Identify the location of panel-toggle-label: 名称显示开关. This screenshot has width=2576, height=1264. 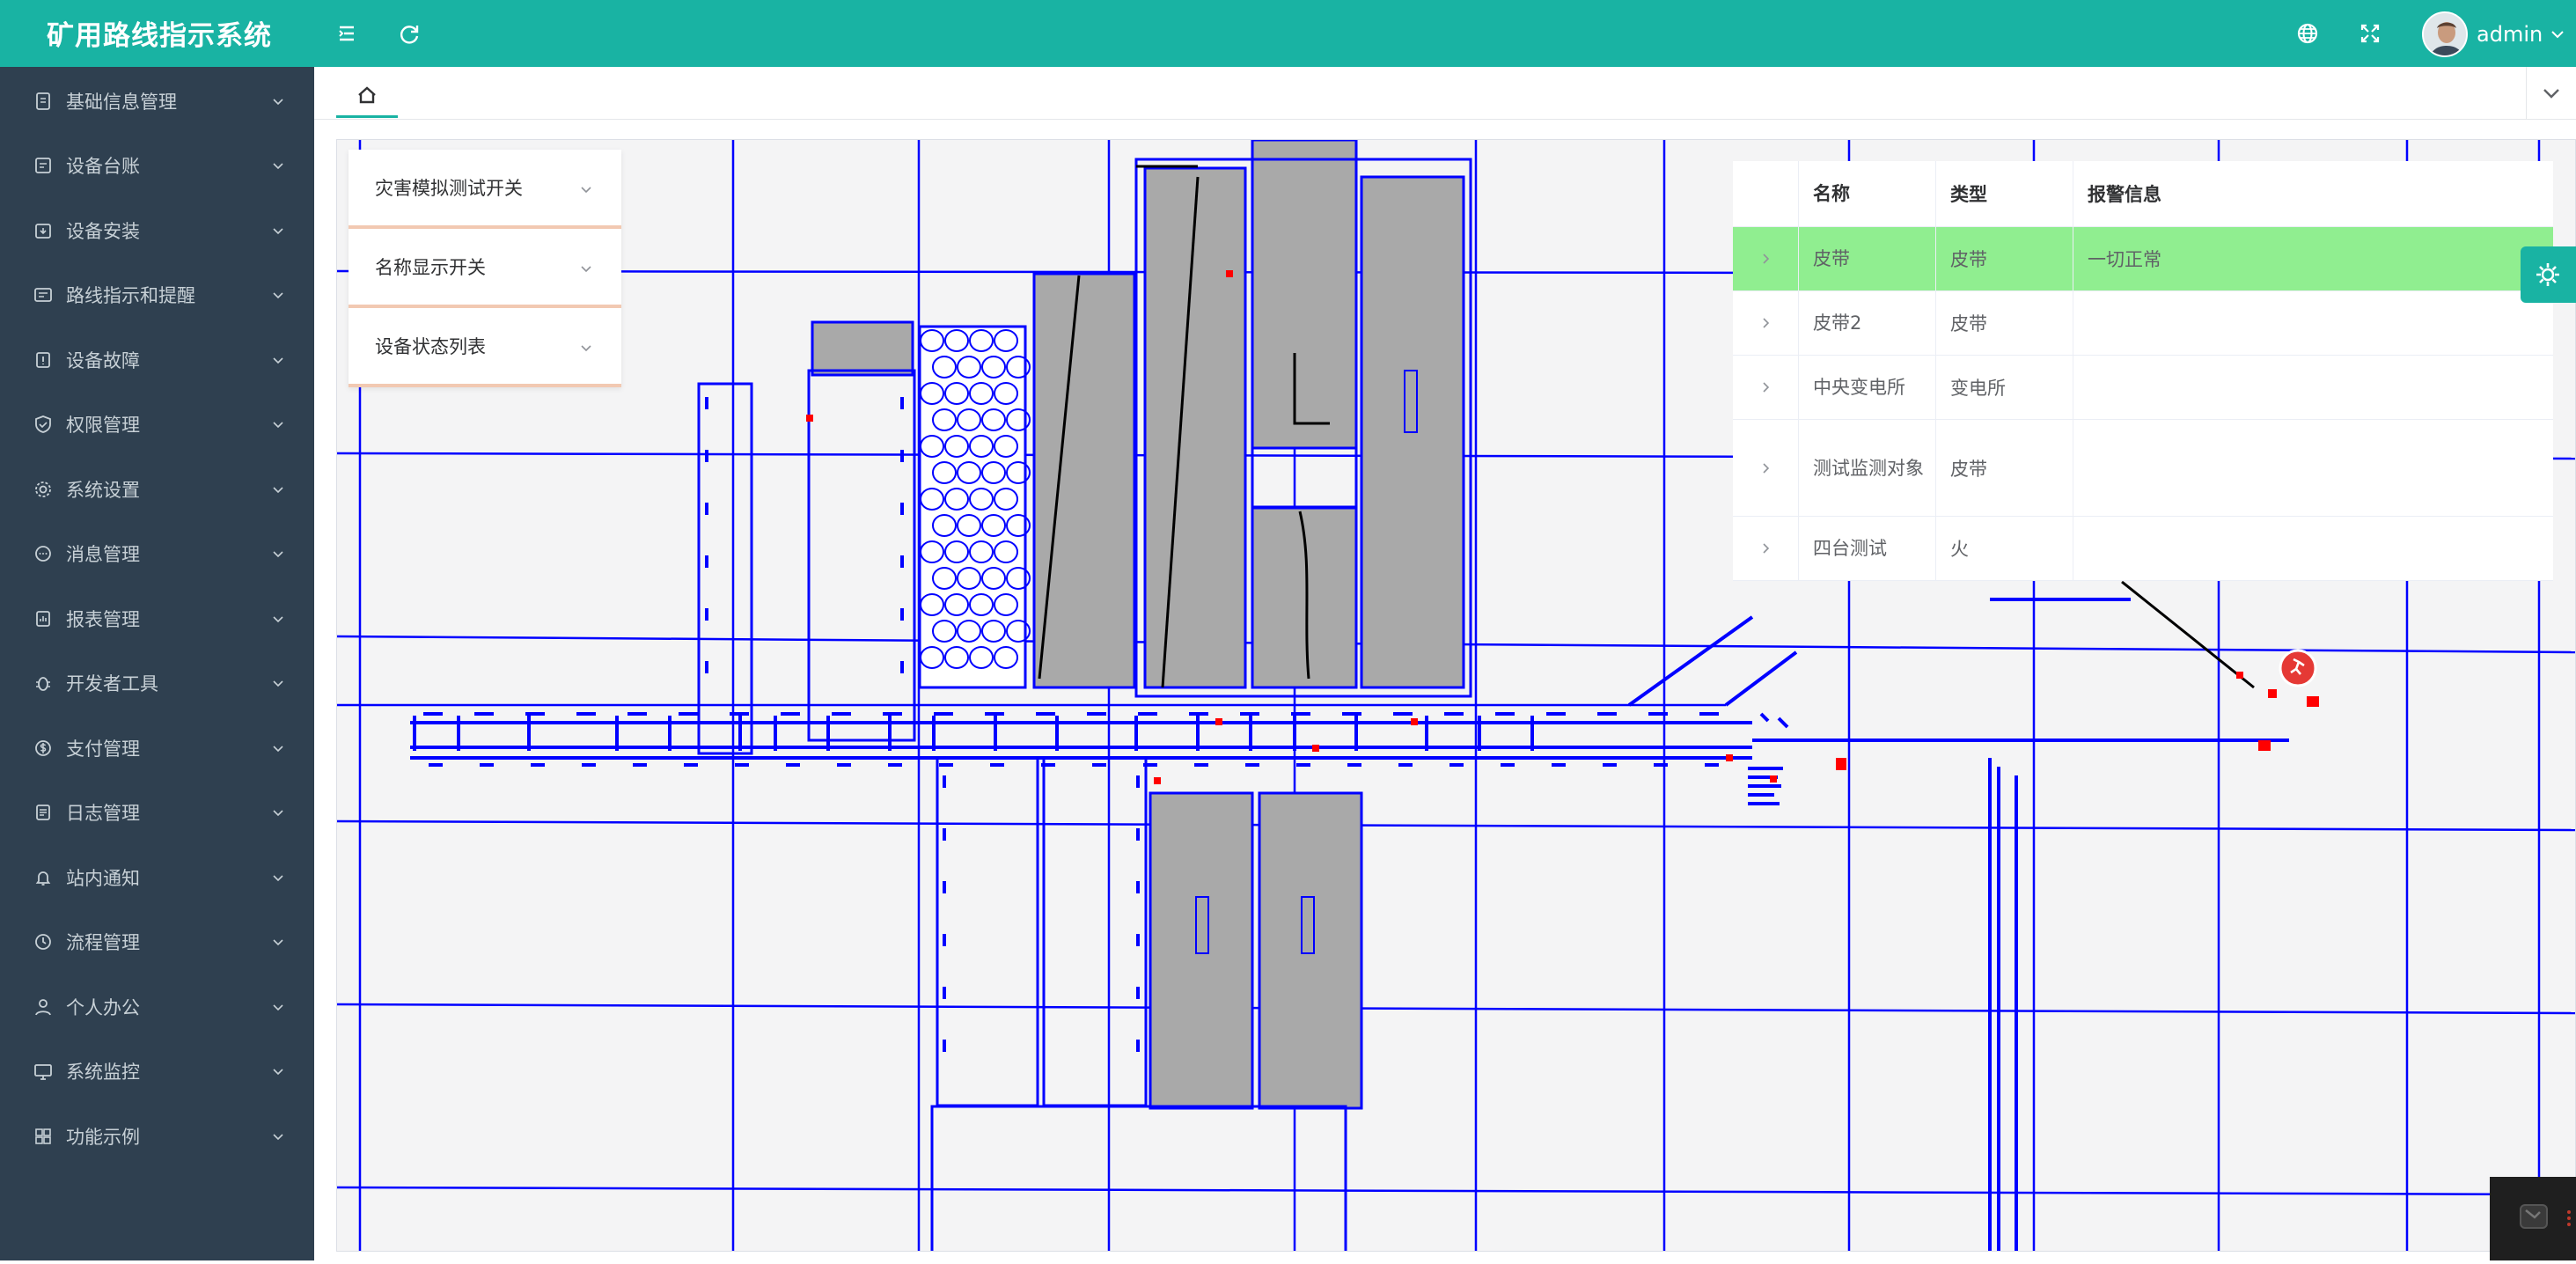
(430, 267).